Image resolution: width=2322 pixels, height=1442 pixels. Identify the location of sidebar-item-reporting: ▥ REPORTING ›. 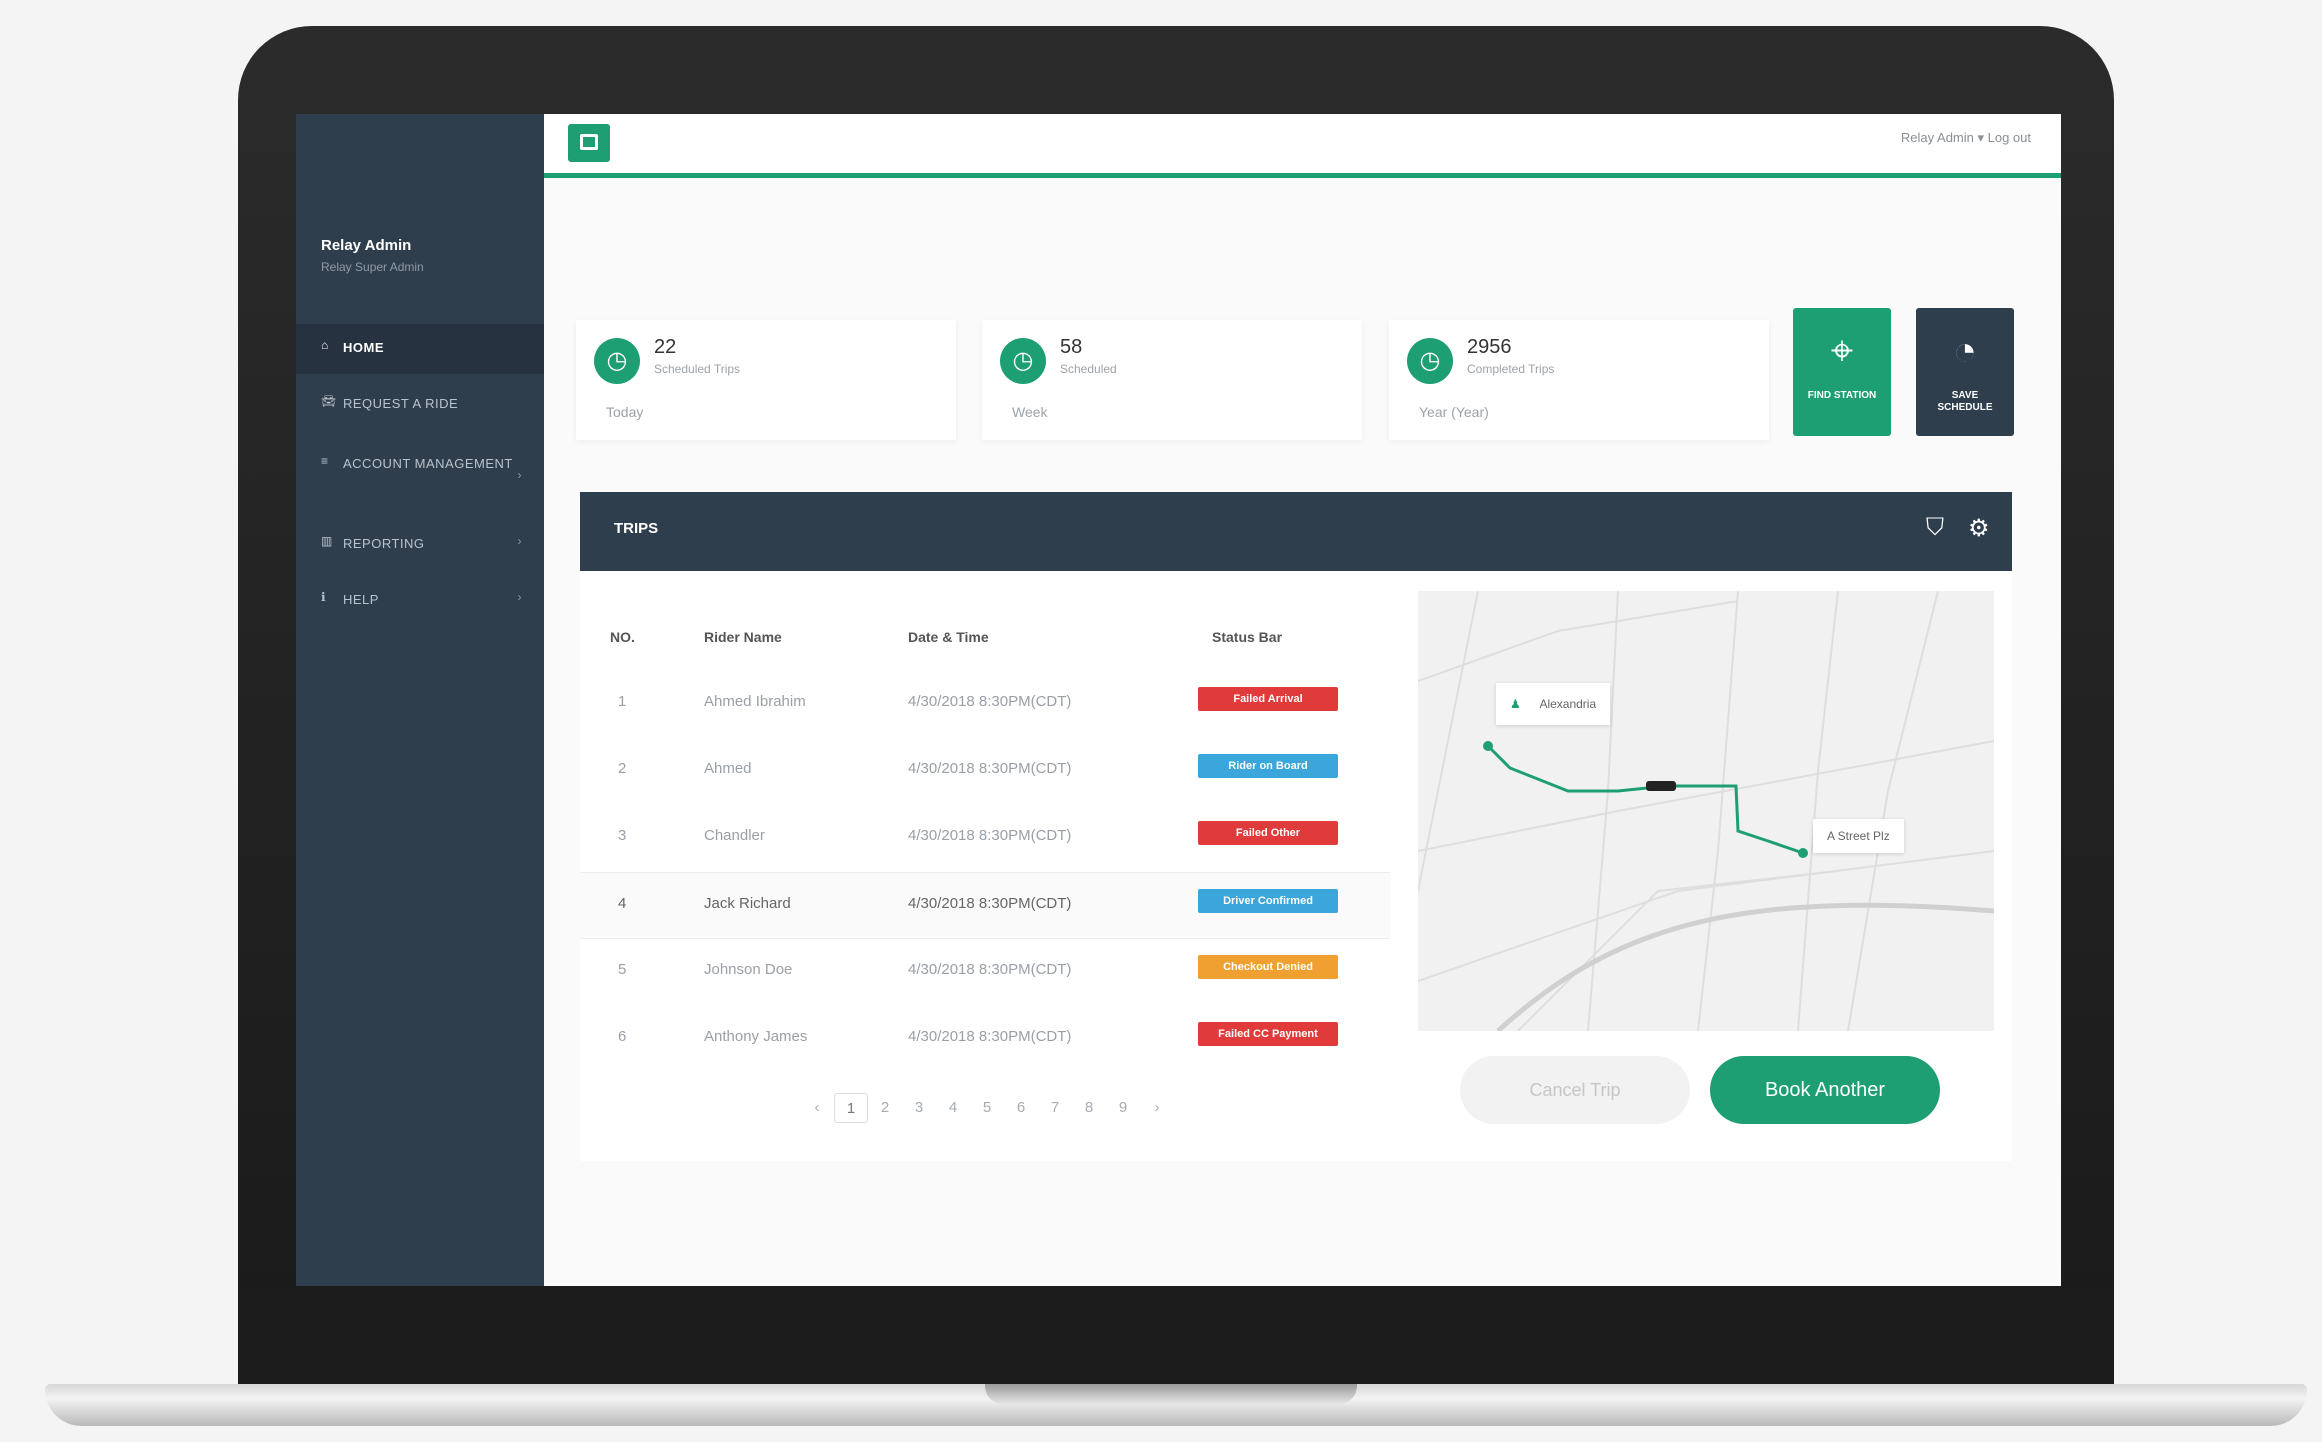
(420, 545).